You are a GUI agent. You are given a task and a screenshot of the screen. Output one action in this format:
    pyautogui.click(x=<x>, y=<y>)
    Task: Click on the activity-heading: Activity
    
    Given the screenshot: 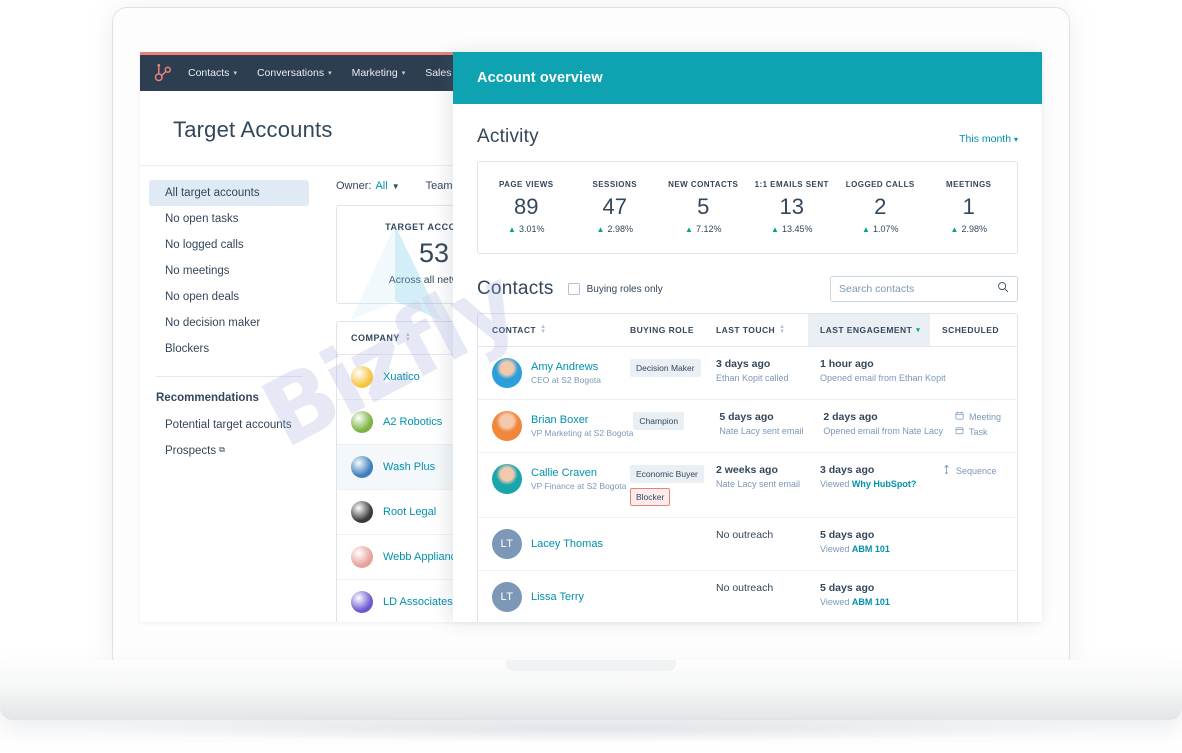 What is the action you would take?
    pyautogui.click(x=508, y=136)
    